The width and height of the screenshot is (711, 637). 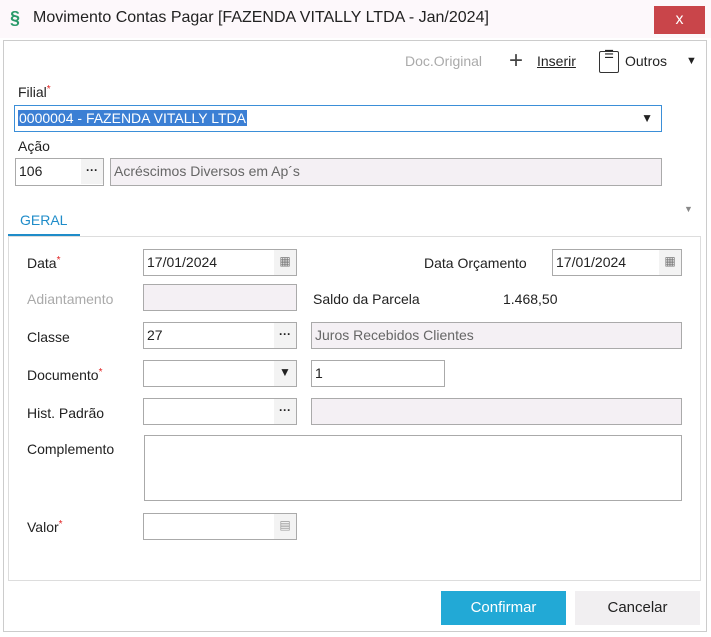 What do you see at coordinates (688, 209) in the screenshot?
I see `tab-menu-arrow-icon: ▼` at bounding box center [688, 209].